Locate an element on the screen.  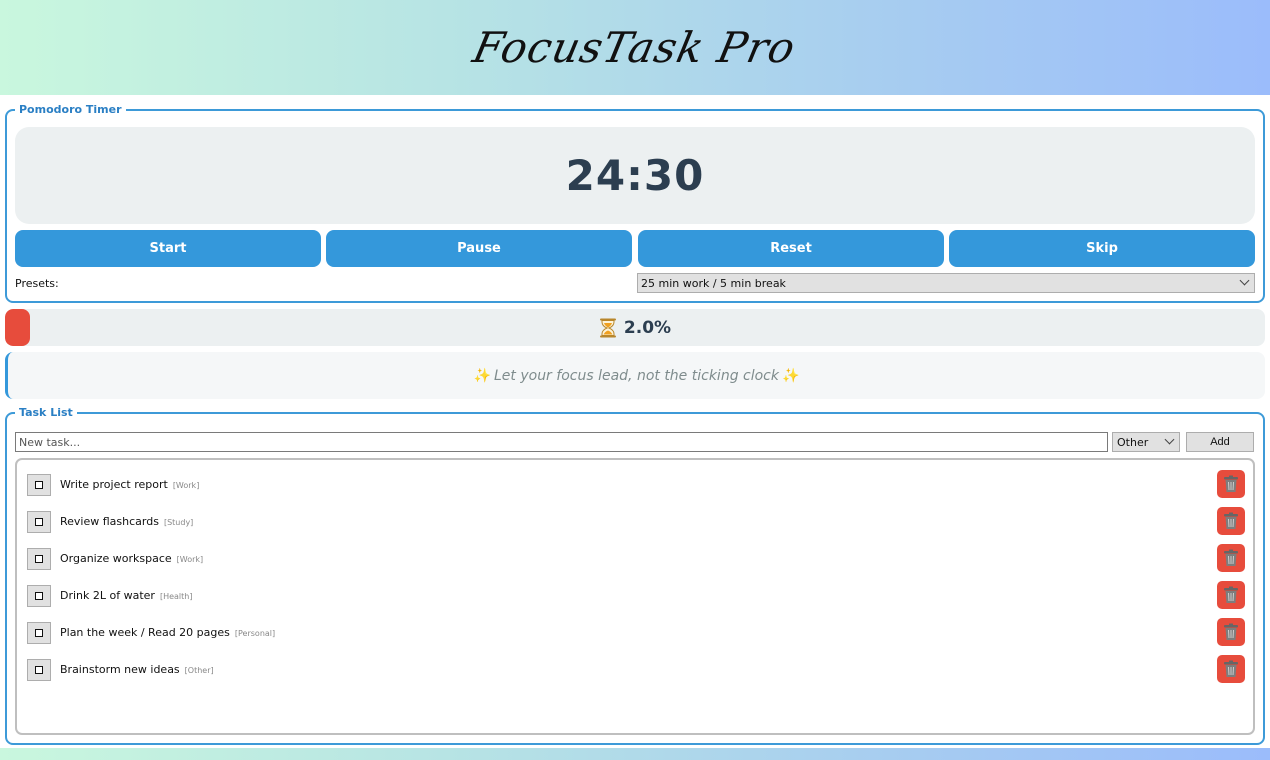
task-list-legend: Task List is located at coordinates (46, 412).